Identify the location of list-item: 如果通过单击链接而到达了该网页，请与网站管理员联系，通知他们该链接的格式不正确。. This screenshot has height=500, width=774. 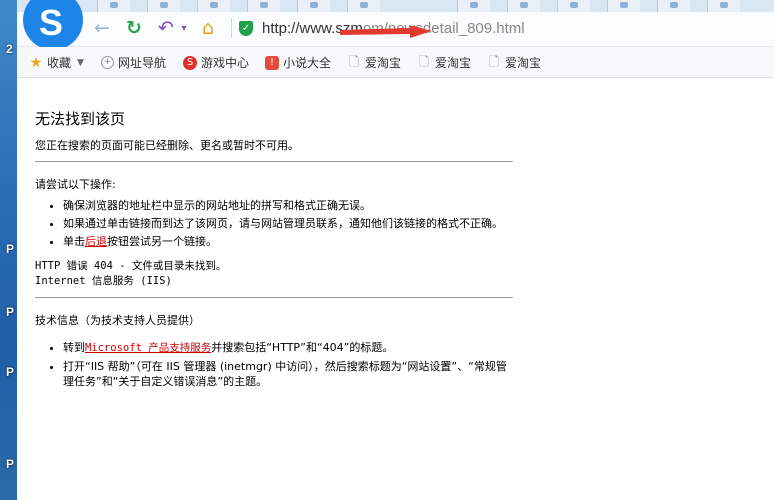
(289, 223).